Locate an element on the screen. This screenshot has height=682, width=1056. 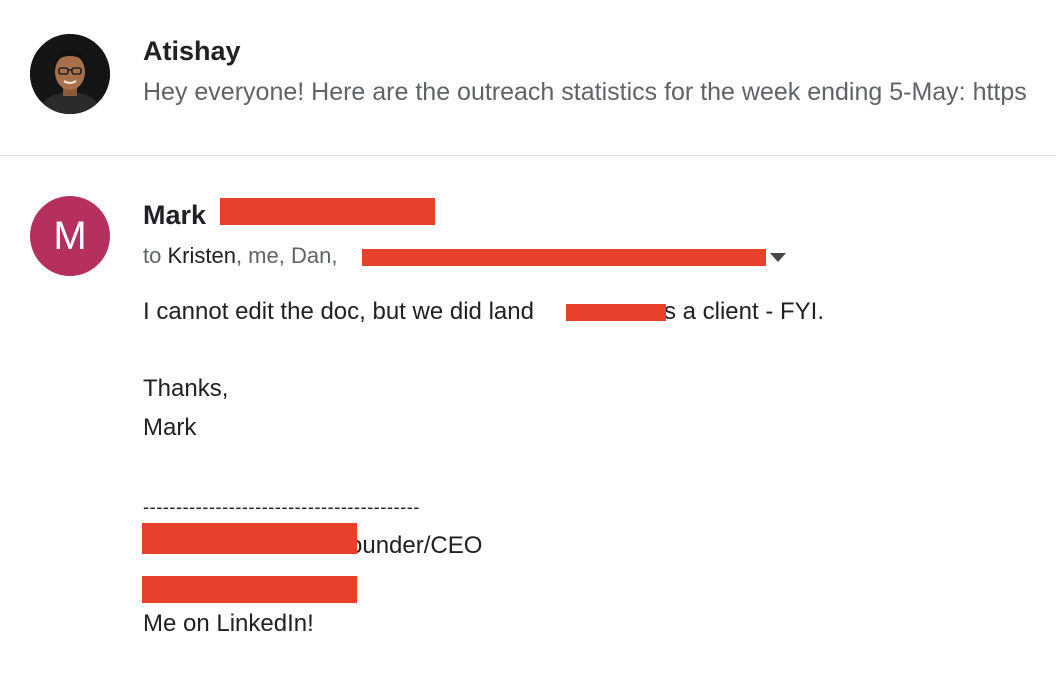
sender-avatar: M is located at coordinates (70, 236).